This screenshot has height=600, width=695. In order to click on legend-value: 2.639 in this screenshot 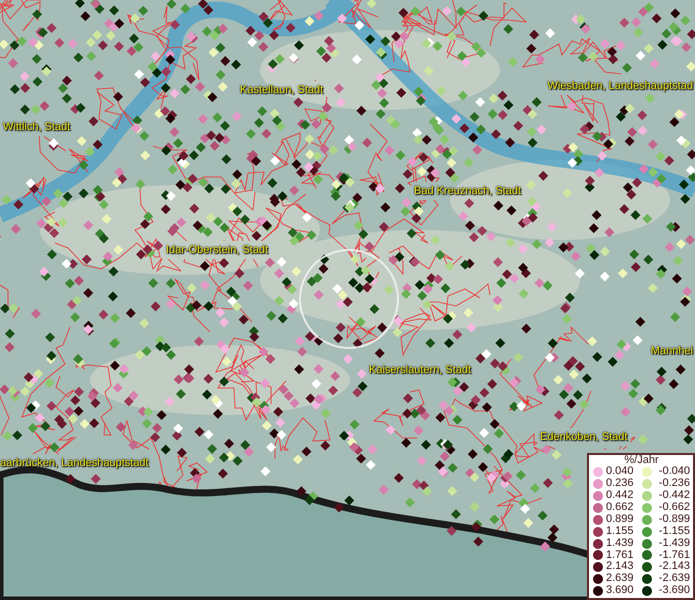, I will do `click(620, 579)`.